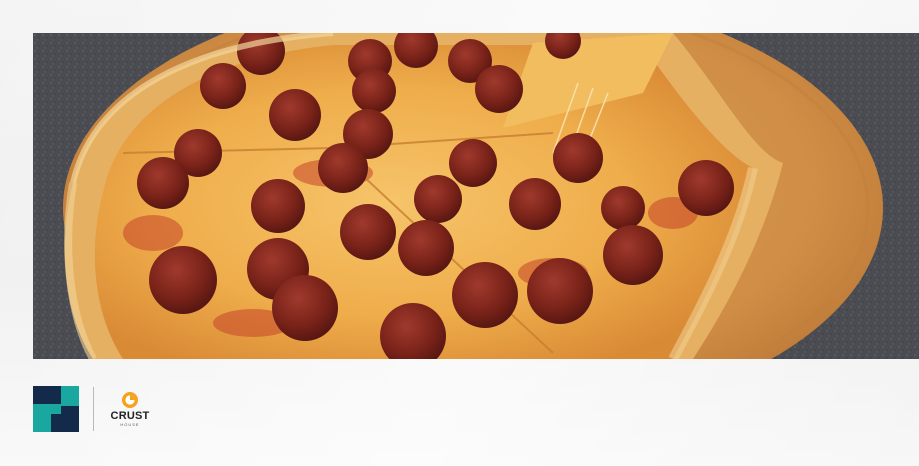 The image size is (919, 466). What do you see at coordinates (130, 416) in the screenshot?
I see `crust-house-name: CRUST` at bounding box center [130, 416].